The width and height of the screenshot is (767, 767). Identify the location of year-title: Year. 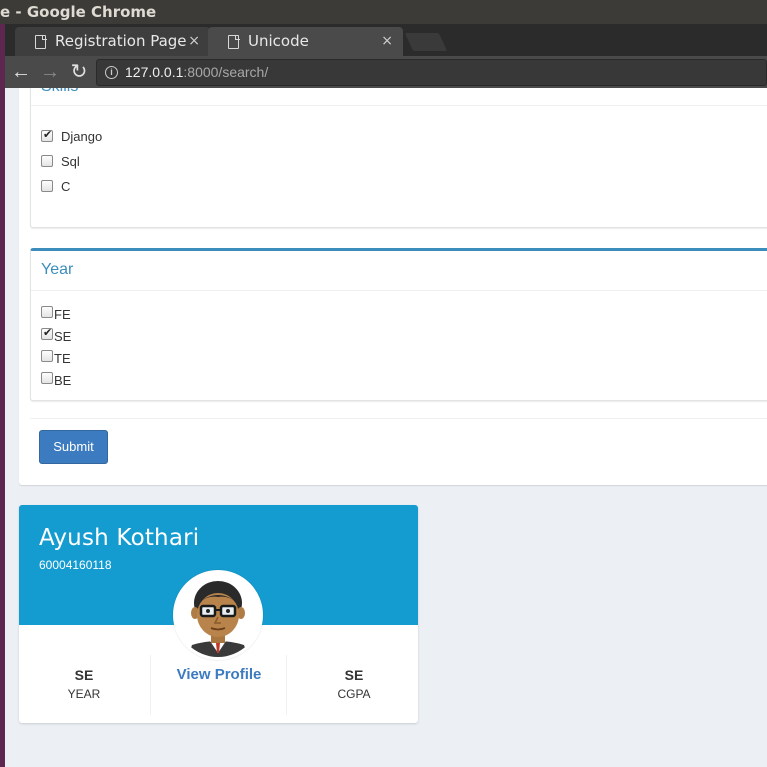
(57, 269).